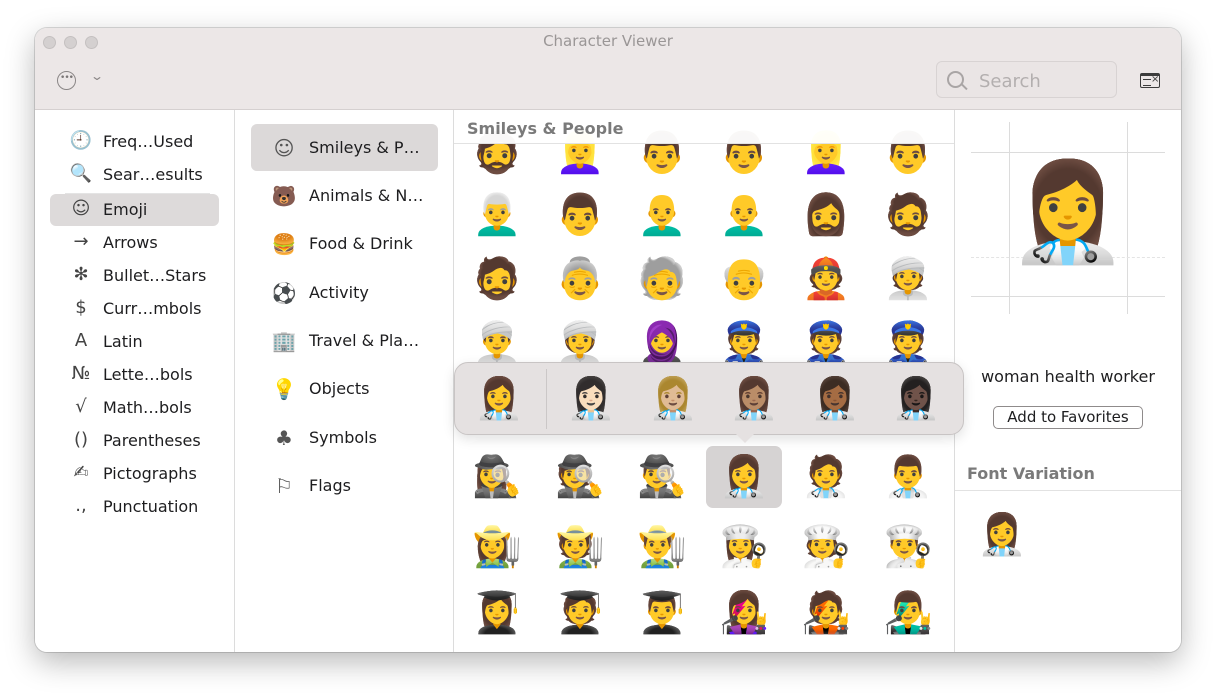  I want to click on category-item: ., Punctuation, so click(134, 507).